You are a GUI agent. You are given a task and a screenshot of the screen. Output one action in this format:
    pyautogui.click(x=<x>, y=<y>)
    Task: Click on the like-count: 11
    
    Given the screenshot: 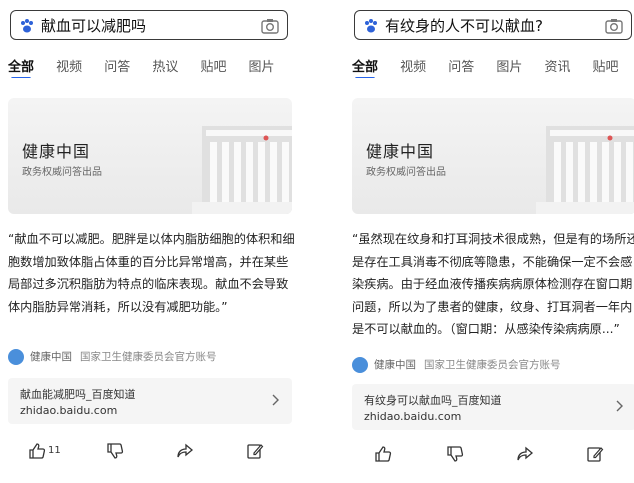 What is the action you would take?
    pyautogui.click(x=54, y=450)
    